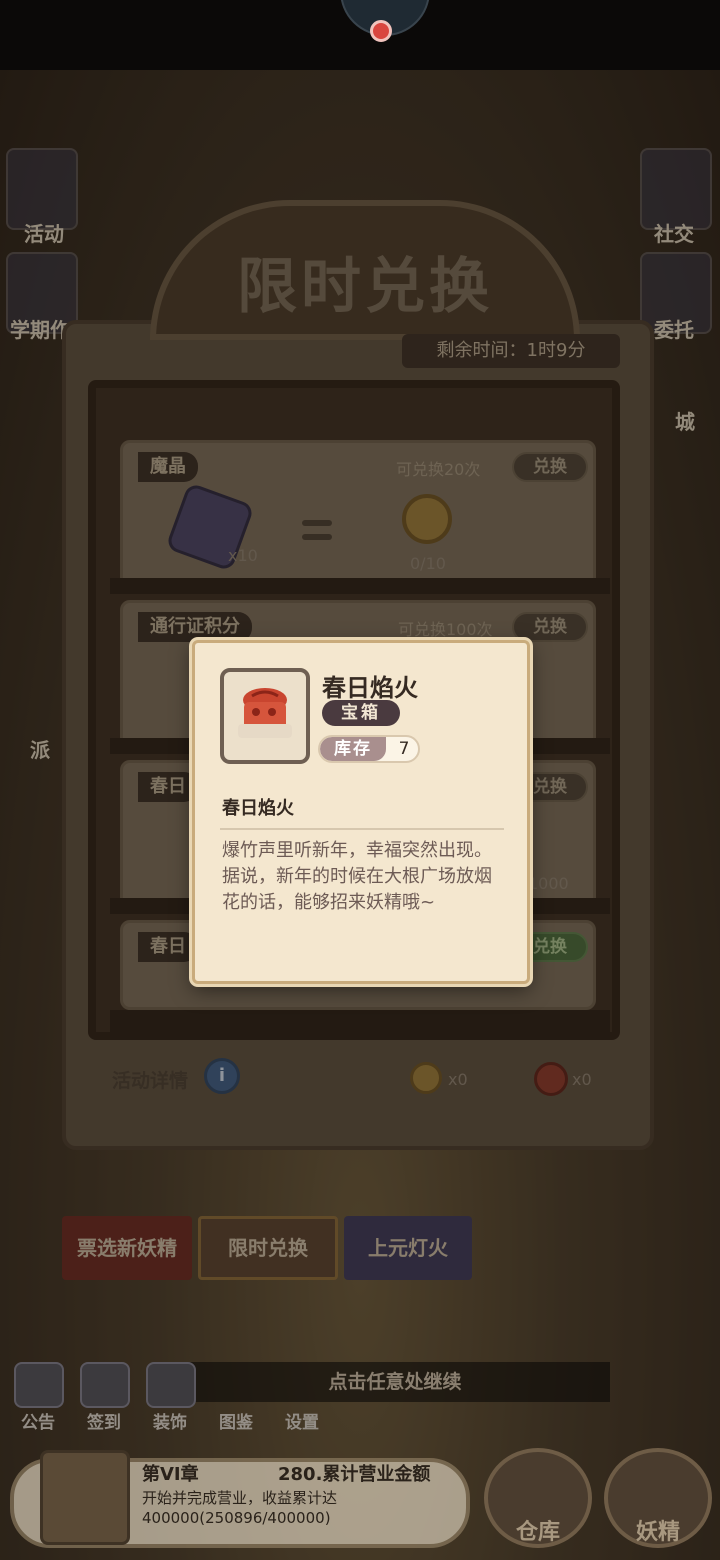 This screenshot has width=720, height=1560. What do you see at coordinates (236, 1420) in the screenshot?
I see `nav-label-collection: 图鉴` at bounding box center [236, 1420].